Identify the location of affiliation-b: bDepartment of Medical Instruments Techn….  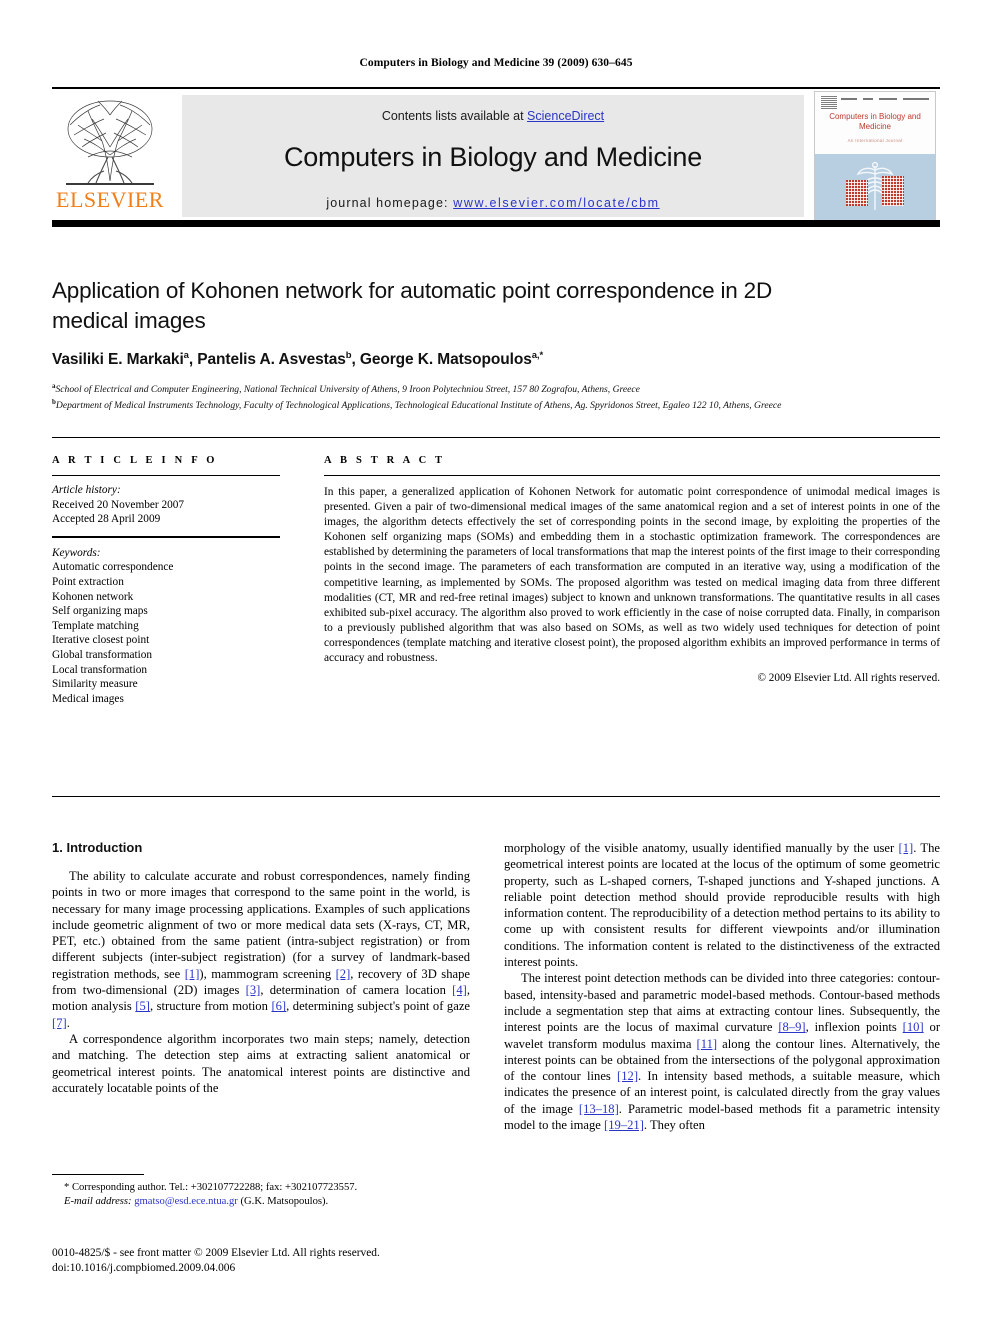
(417, 405).